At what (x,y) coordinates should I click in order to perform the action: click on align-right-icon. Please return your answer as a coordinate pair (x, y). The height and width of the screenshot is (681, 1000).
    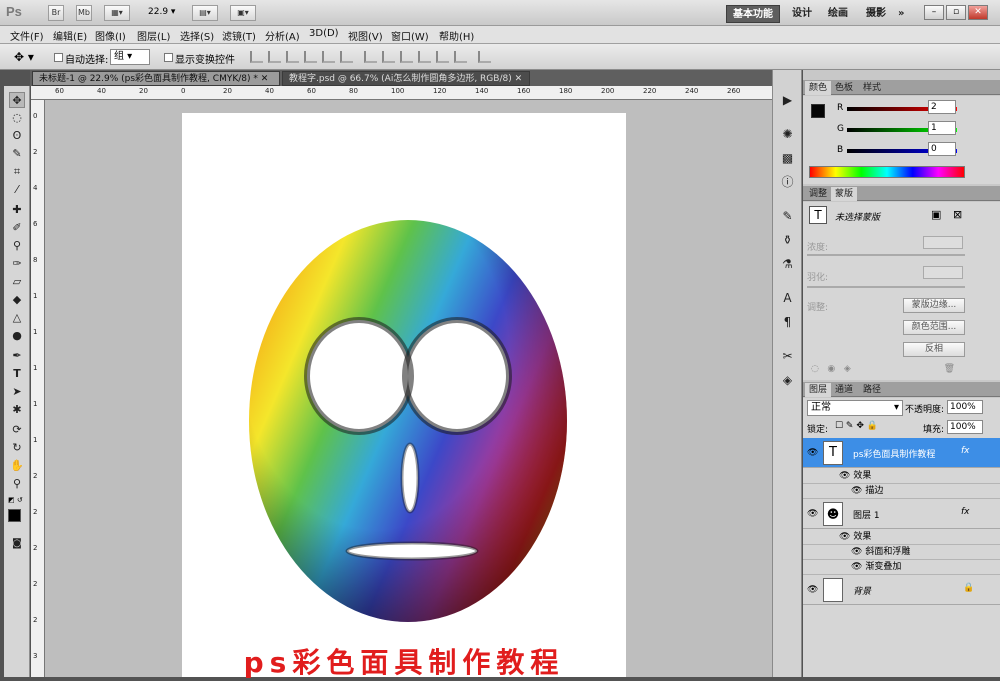
    Looking at the image, I should click on (346, 57).